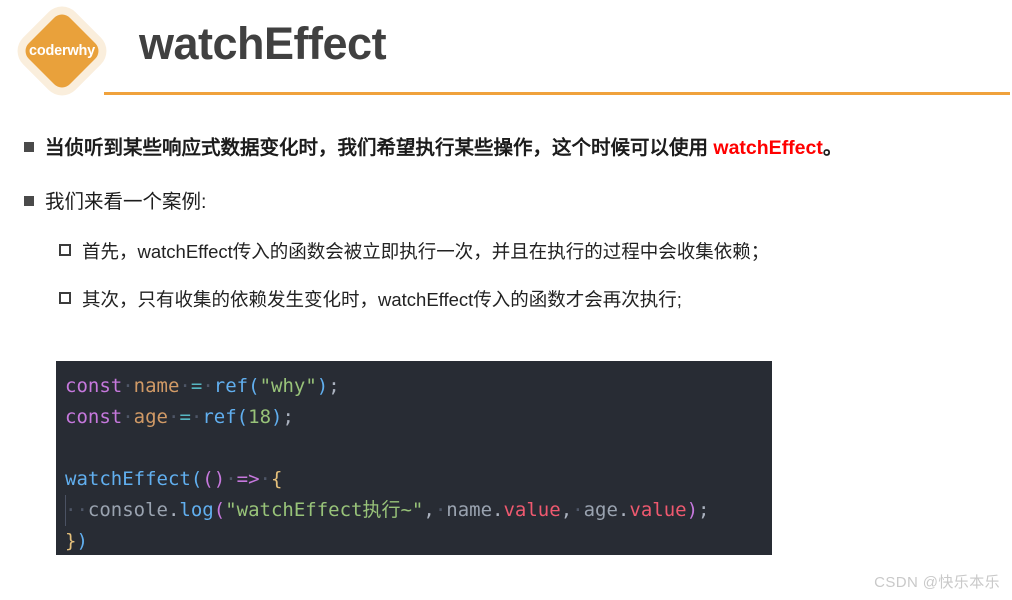 This screenshot has height=600, width=1012. Describe the element at coordinates (288, 386) in the screenshot. I see `code-token: "why"` at that location.